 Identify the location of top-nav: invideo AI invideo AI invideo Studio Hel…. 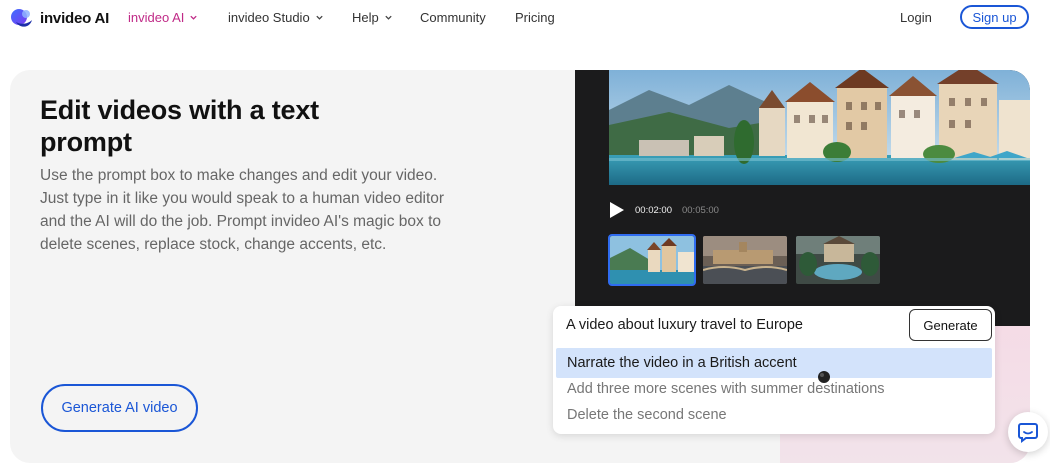
(525, 18).